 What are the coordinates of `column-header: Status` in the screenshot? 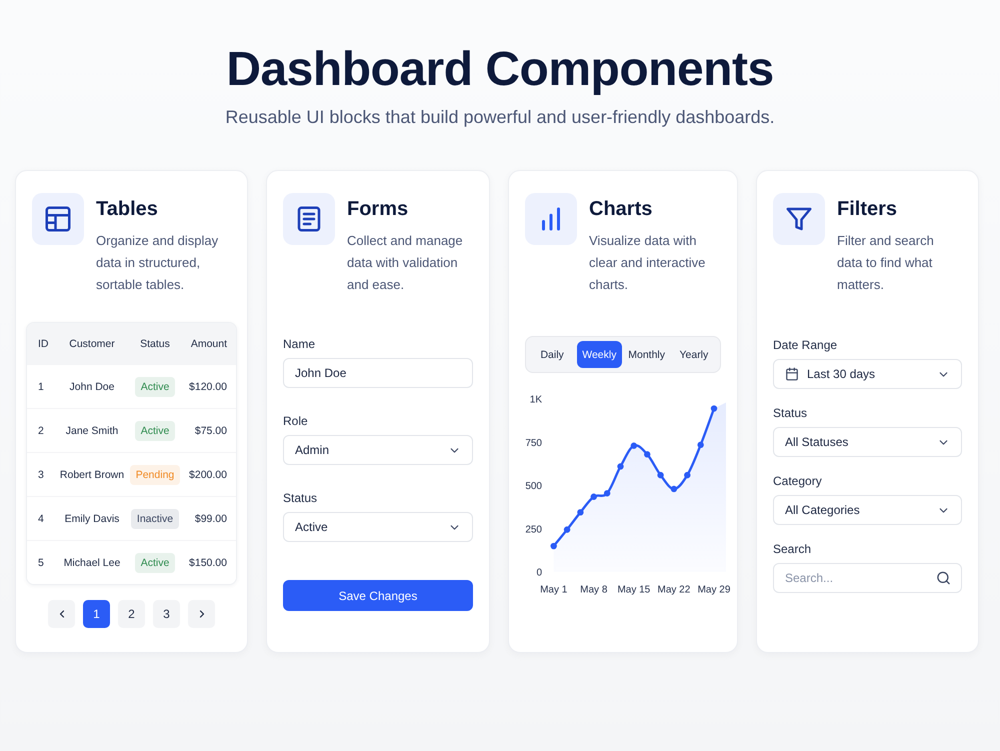 It's located at (155, 344).